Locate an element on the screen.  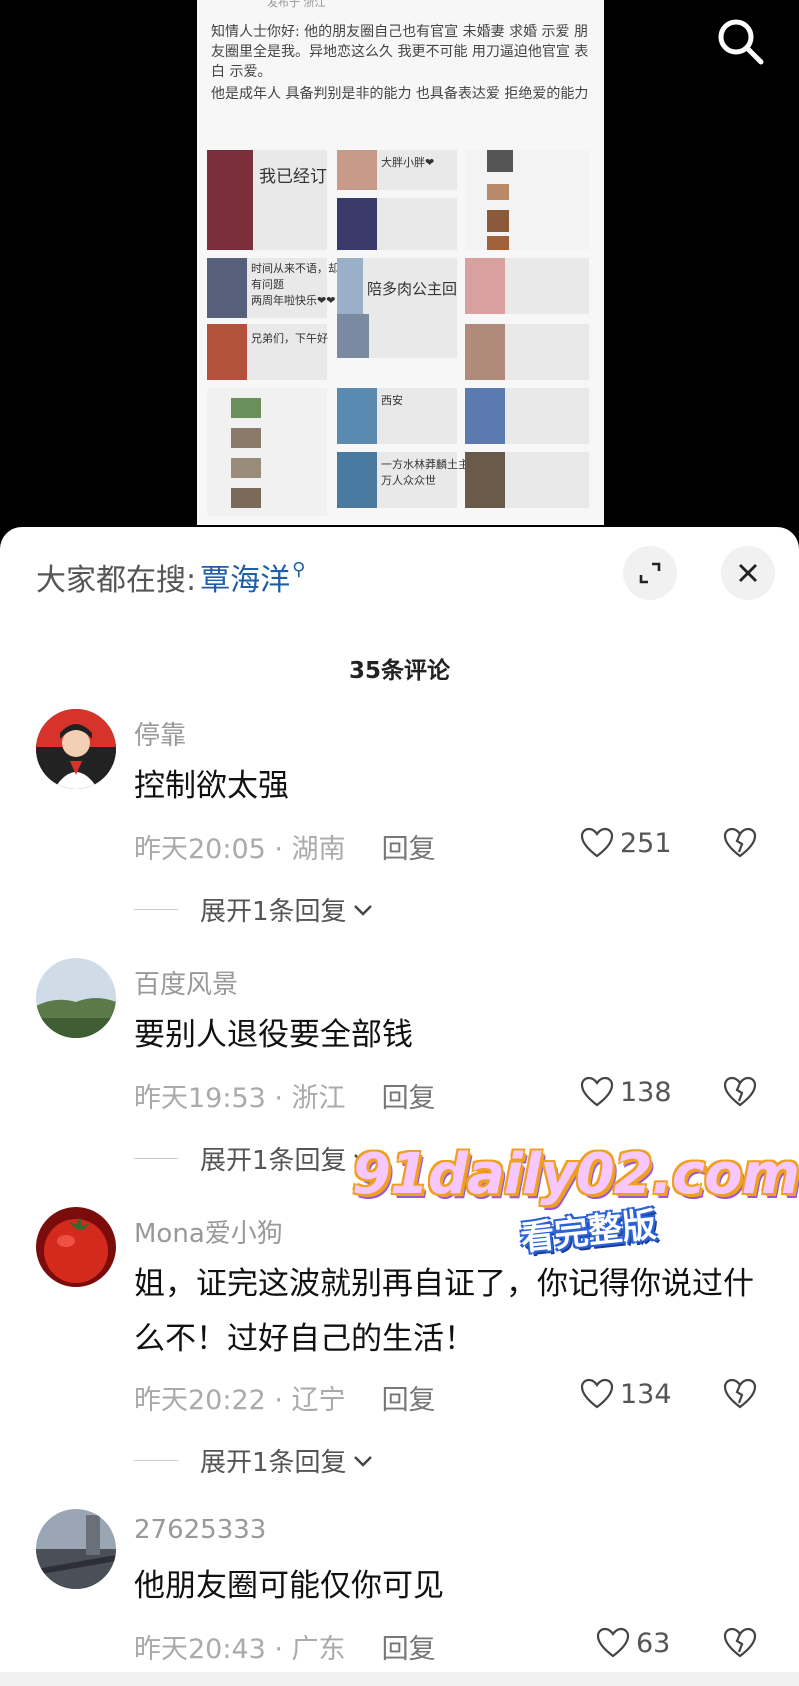
like-count: 63 is located at coordinates (653, 1643).